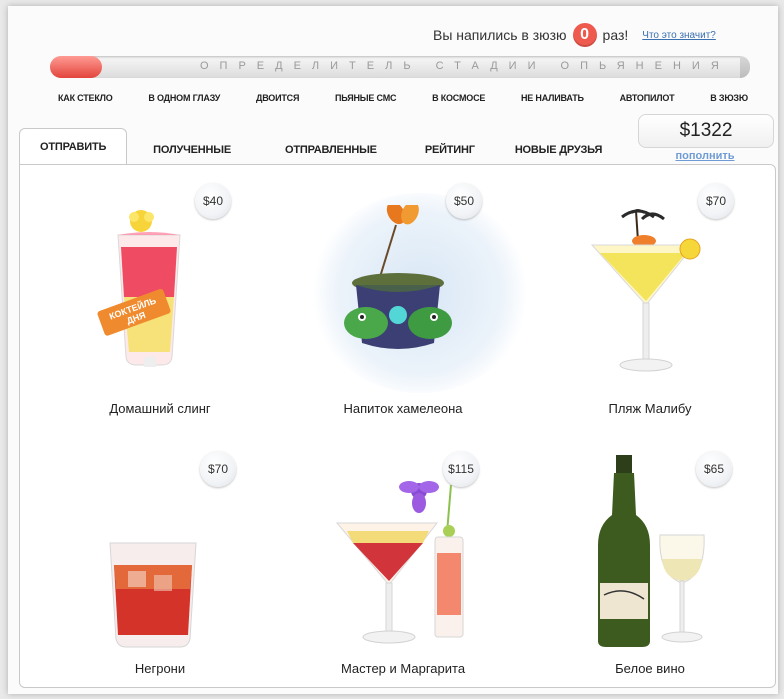  I want to click on drink-name: Белое вино, so click(650, 668).